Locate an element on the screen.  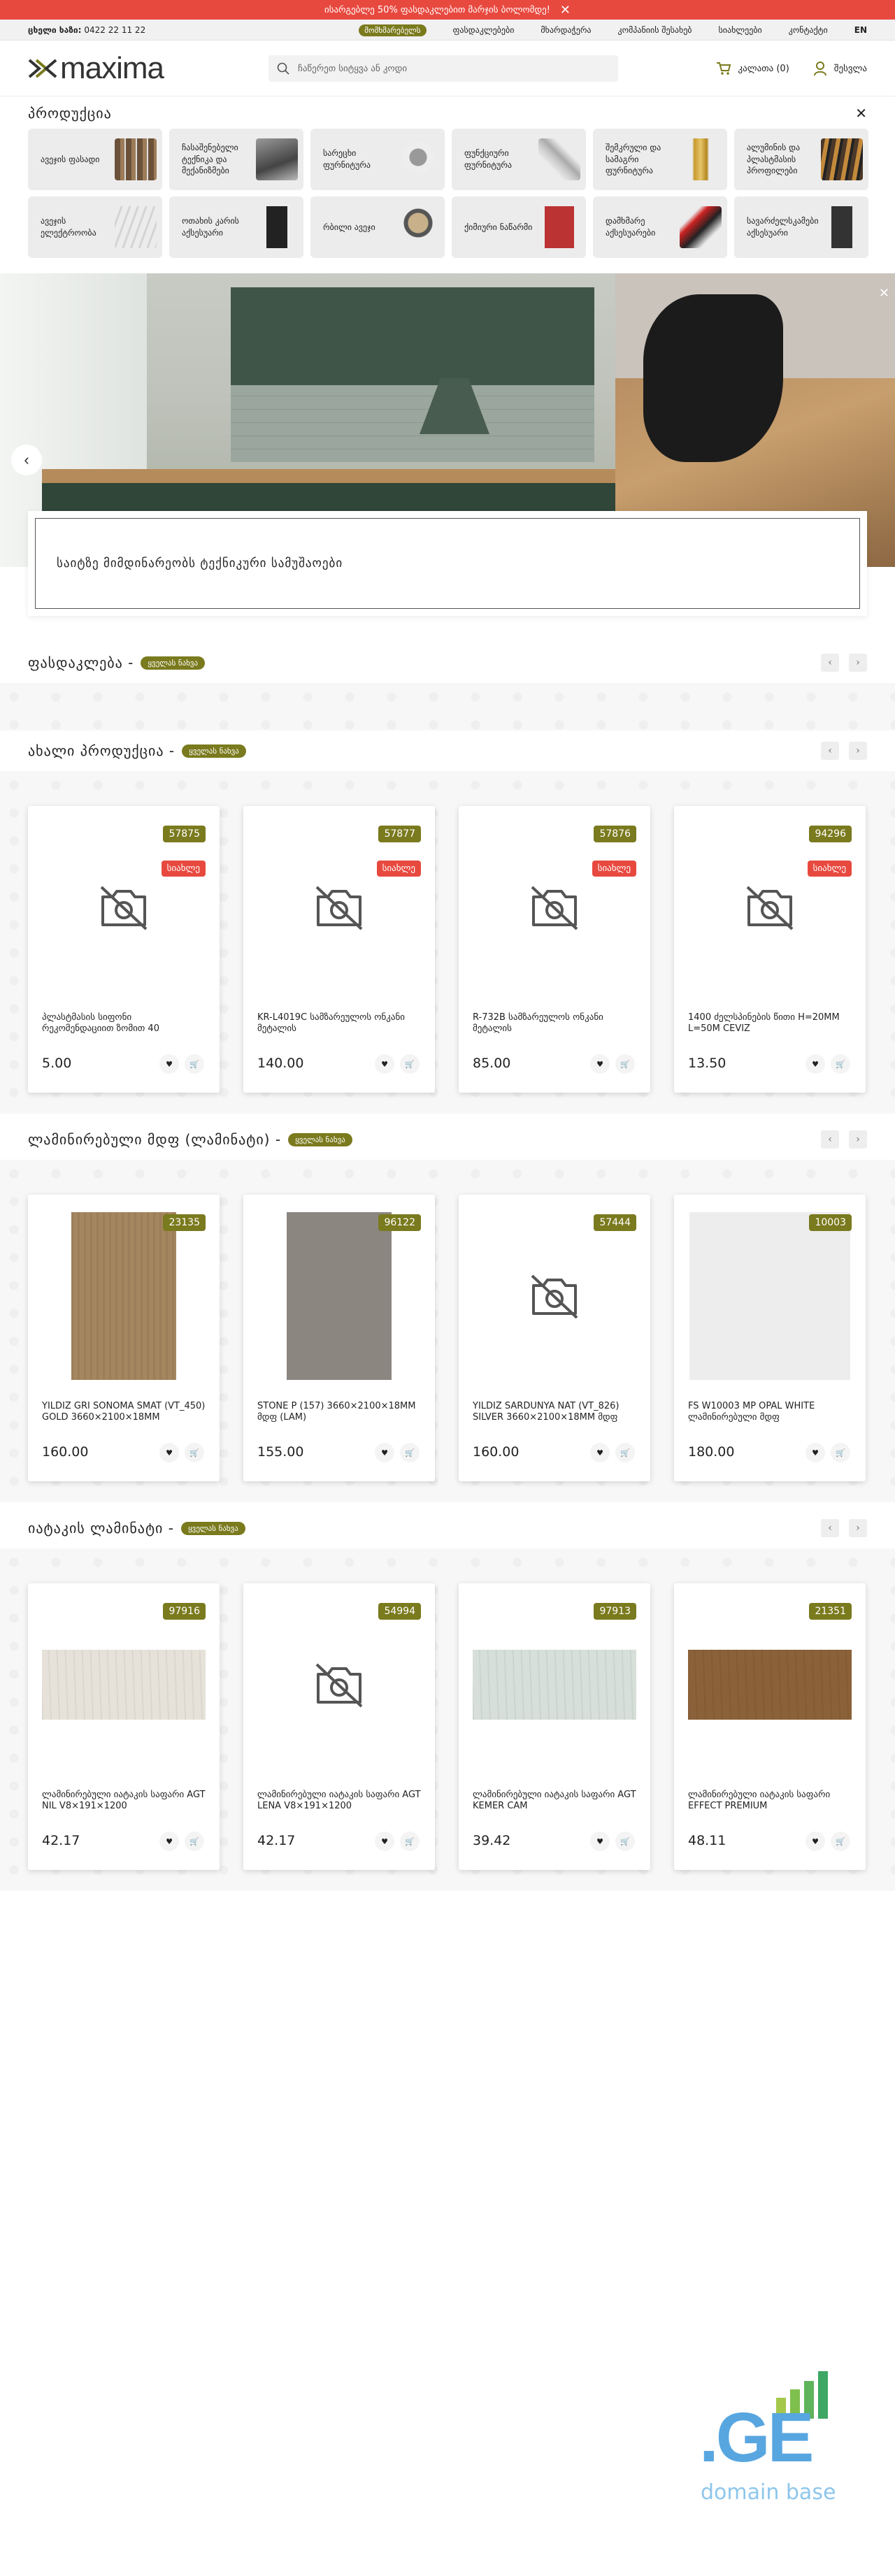
language-switch: EN is located at coordinates (860, 30).